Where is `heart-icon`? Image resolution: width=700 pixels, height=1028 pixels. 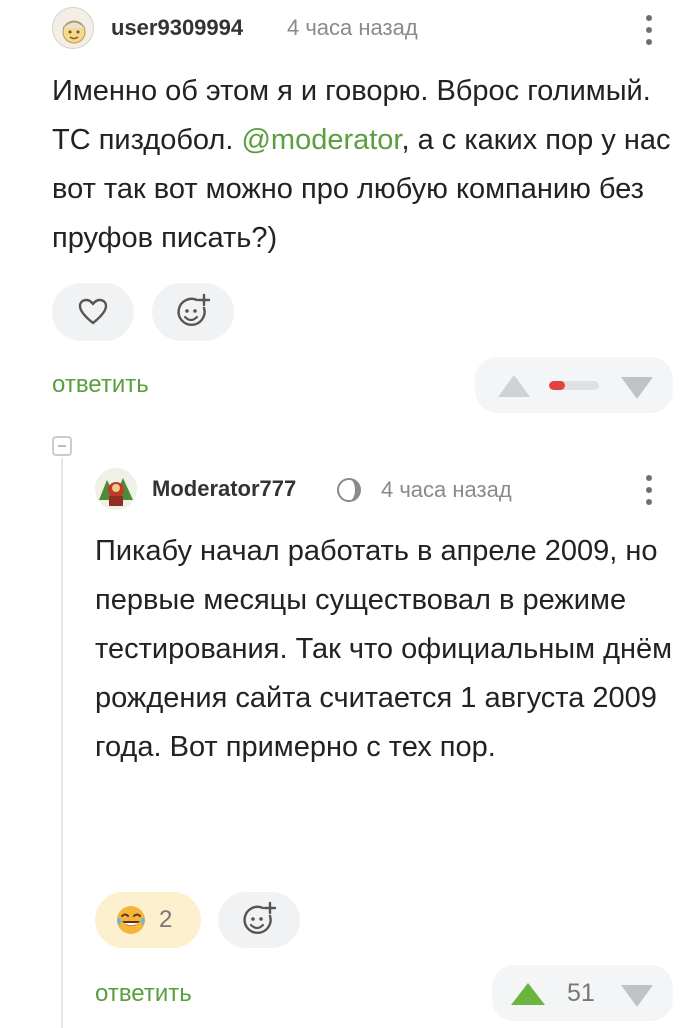
heart-icon is located at coordinates (93, 311).